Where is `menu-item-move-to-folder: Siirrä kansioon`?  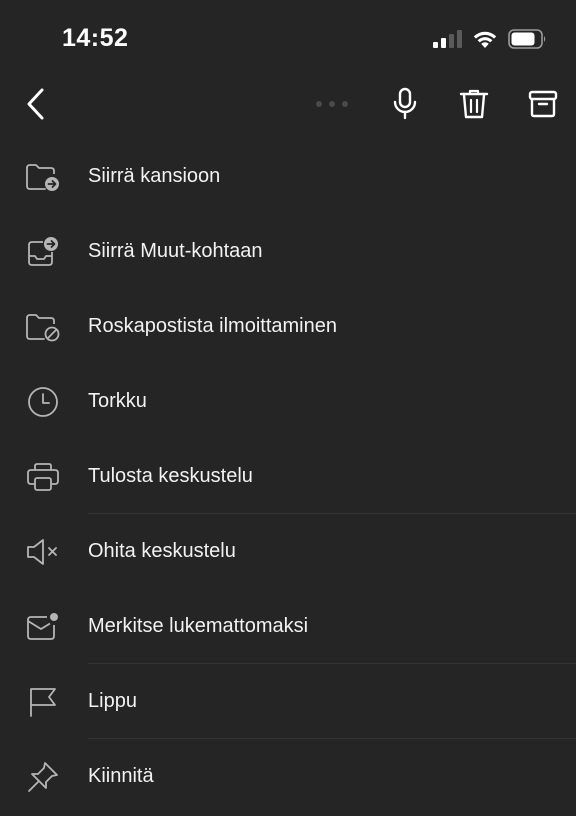
menu-item-move-to-folder: Siirrä kansioon is located at coordinates (288, 176).